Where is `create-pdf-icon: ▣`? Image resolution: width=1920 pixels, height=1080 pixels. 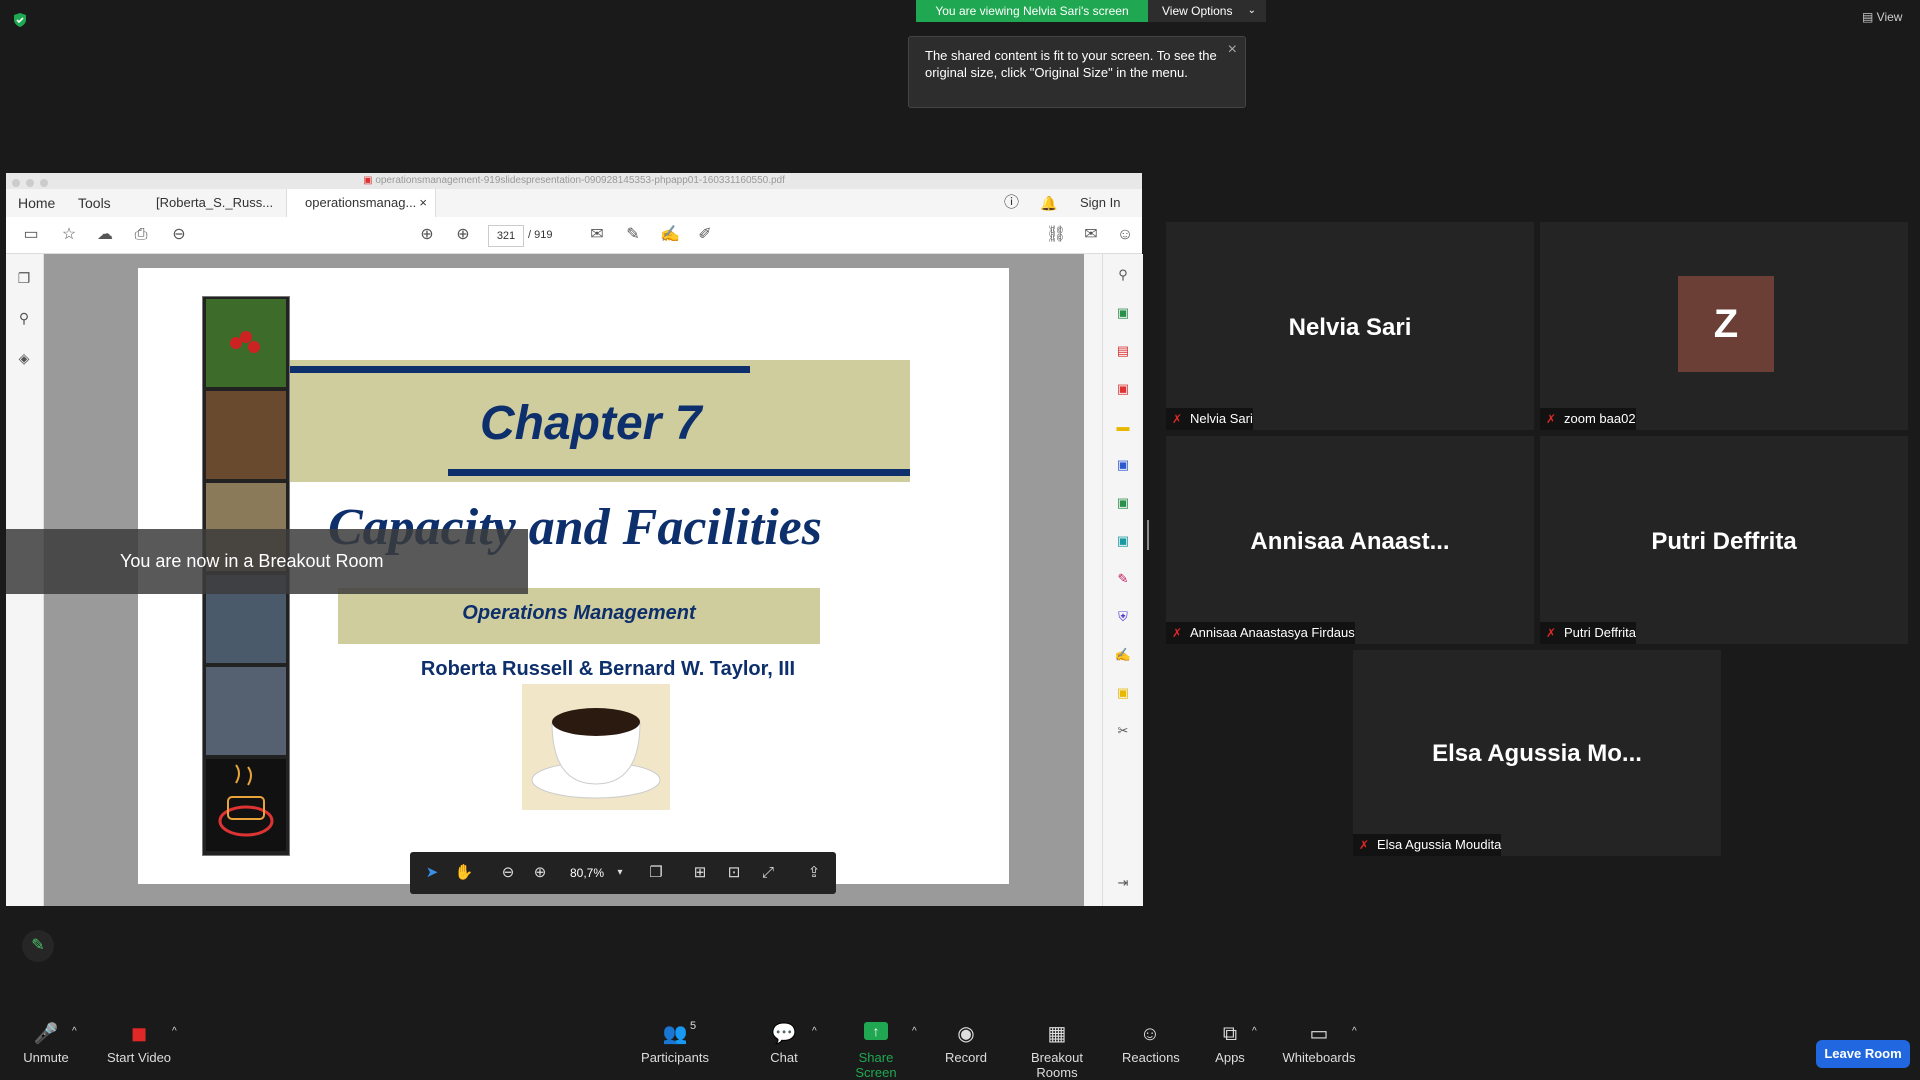 create-pdf-icon: ▣ is located at coordinates (1123, 313).